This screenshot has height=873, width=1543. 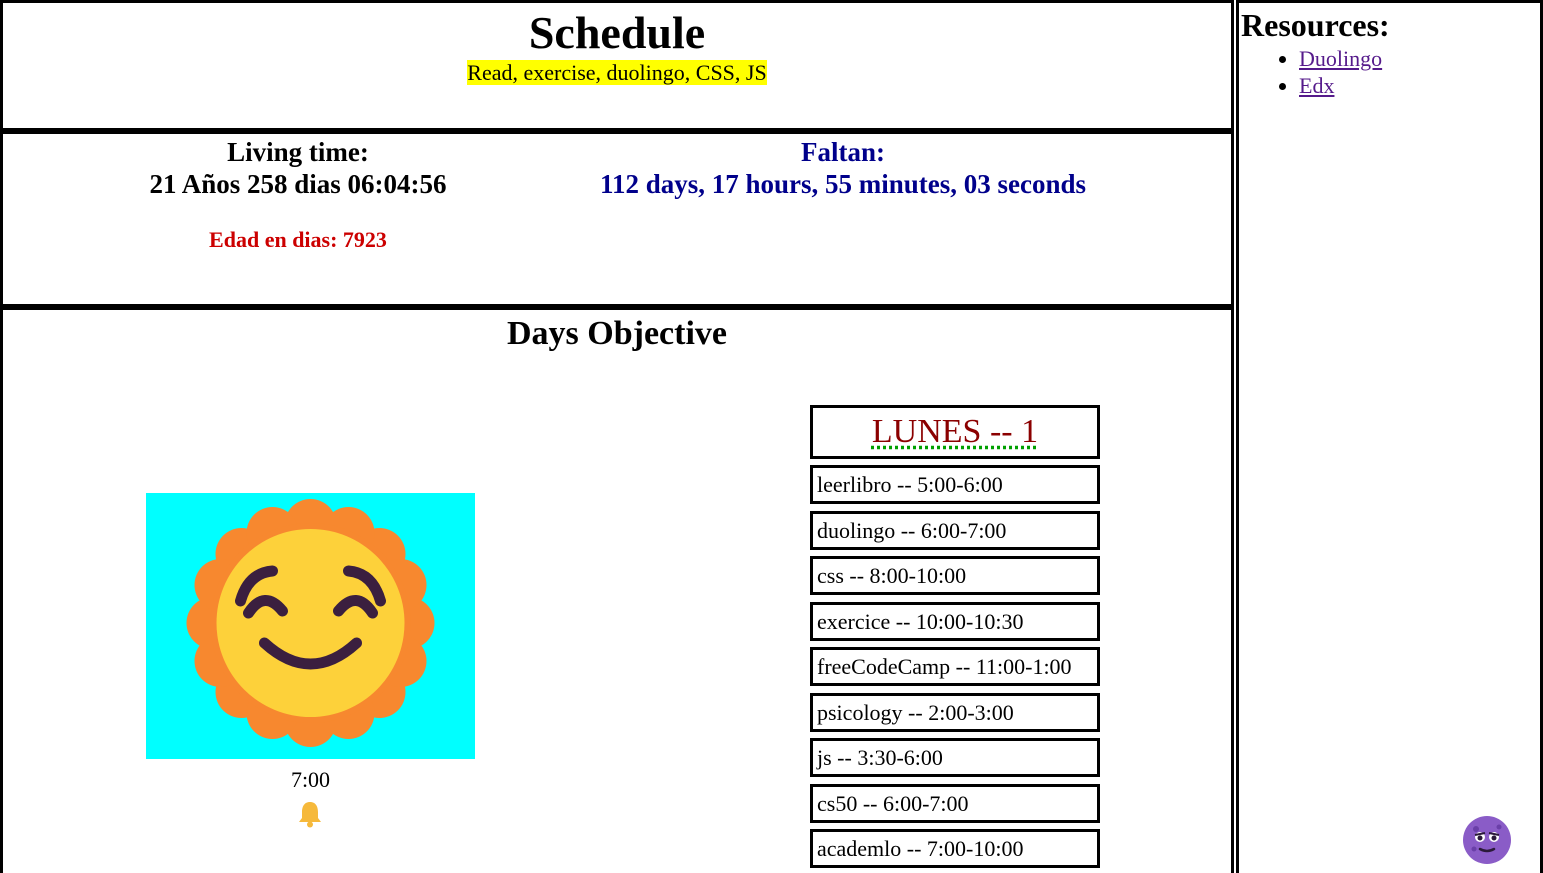 What do you see at coordinates (298, 239) in the screenshot?
I see `age-in-days: Edad en dias: 7923` at bounding box center [298, 239].